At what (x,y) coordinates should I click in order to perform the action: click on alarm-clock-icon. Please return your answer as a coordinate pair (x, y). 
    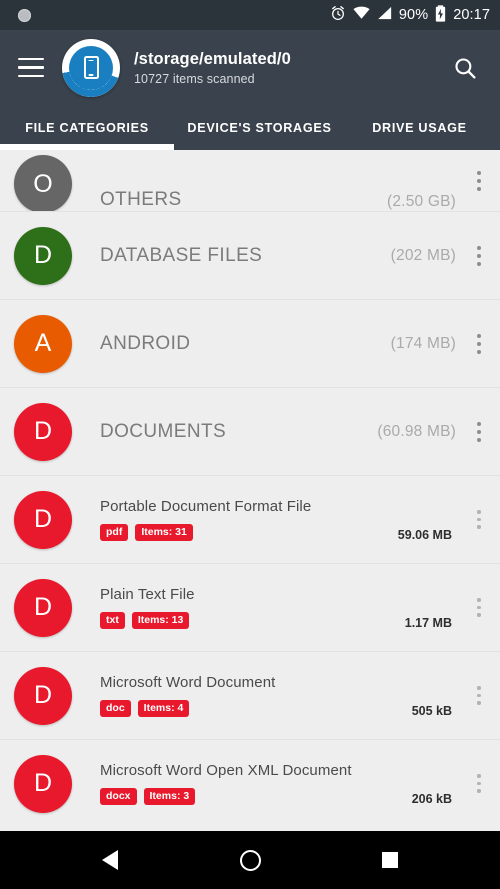
    Looking at the image, I should click on (338, 15).